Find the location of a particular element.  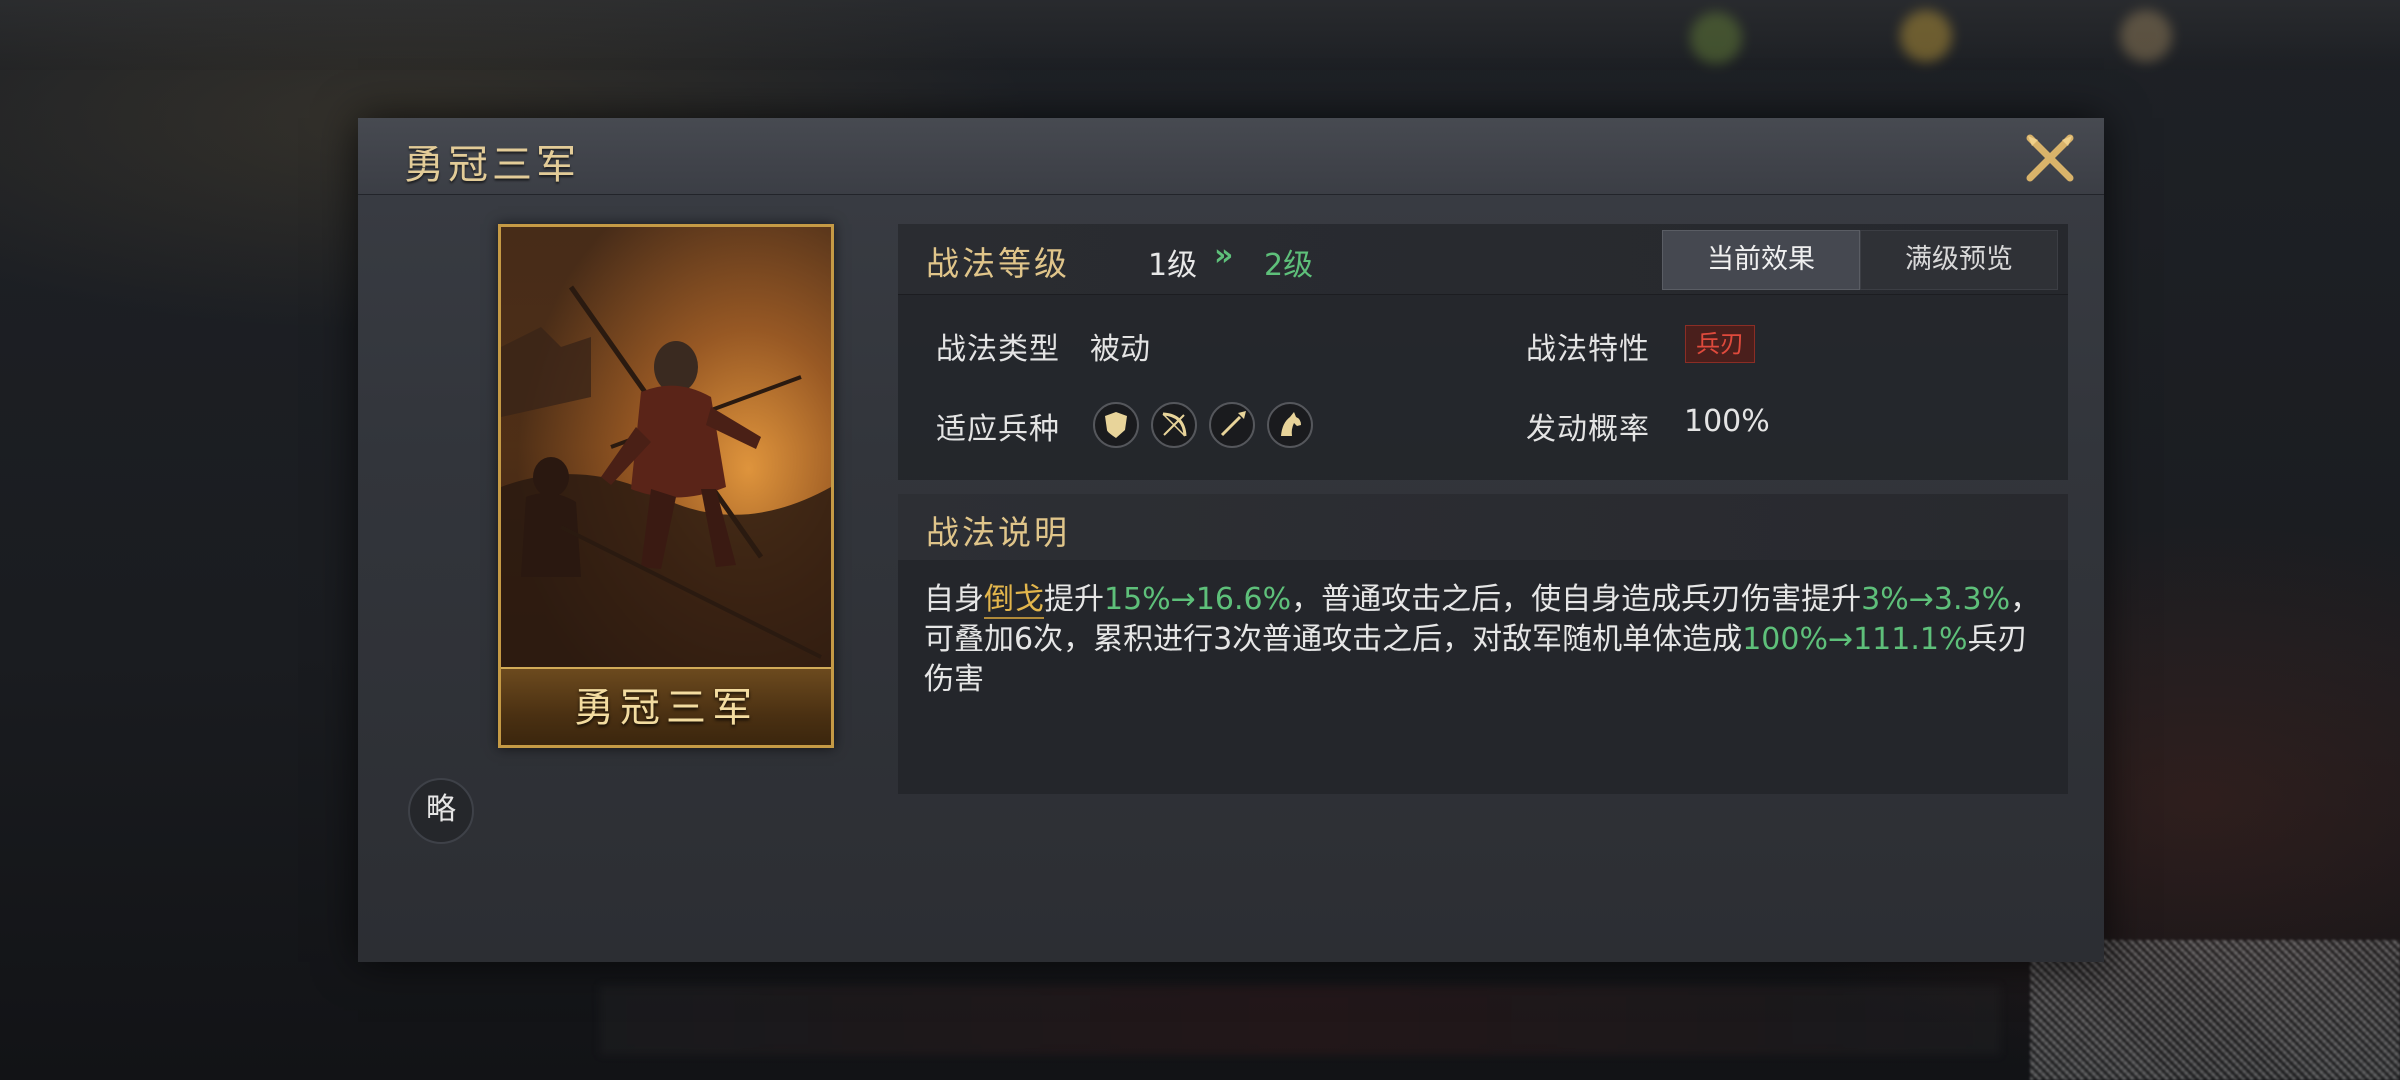

level-bar: 战法等级 1级 » 2级 当前效果 满级预览 is located at coordinates (1483, 259).